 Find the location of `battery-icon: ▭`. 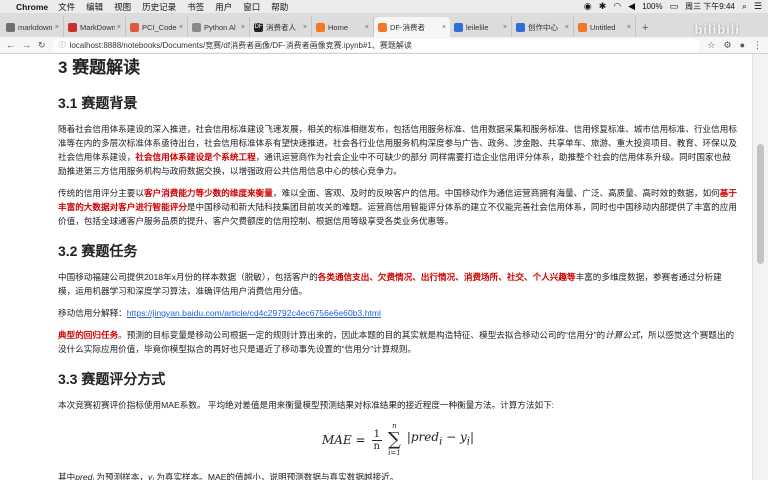

battery-icon: ▭ is located at coordinates (674, 6).